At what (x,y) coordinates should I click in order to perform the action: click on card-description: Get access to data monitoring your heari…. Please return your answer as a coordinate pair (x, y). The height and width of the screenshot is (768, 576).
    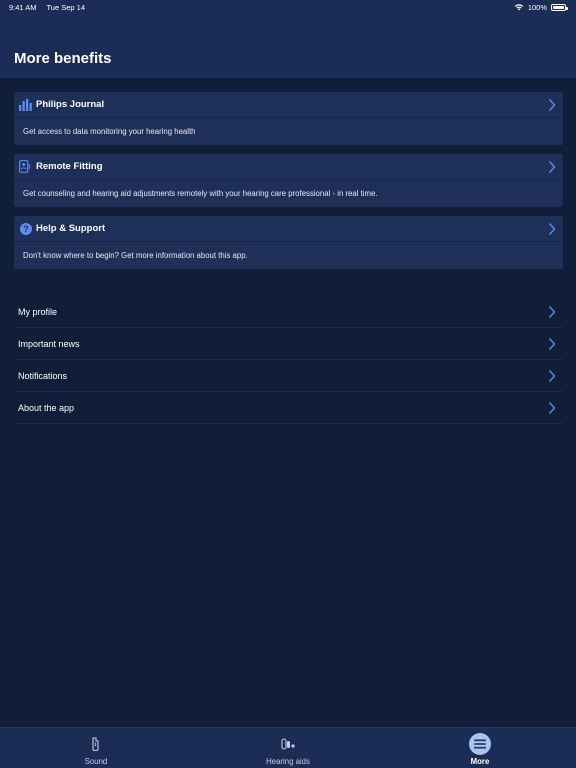
    Looking at the image, I should click on (109, 131).